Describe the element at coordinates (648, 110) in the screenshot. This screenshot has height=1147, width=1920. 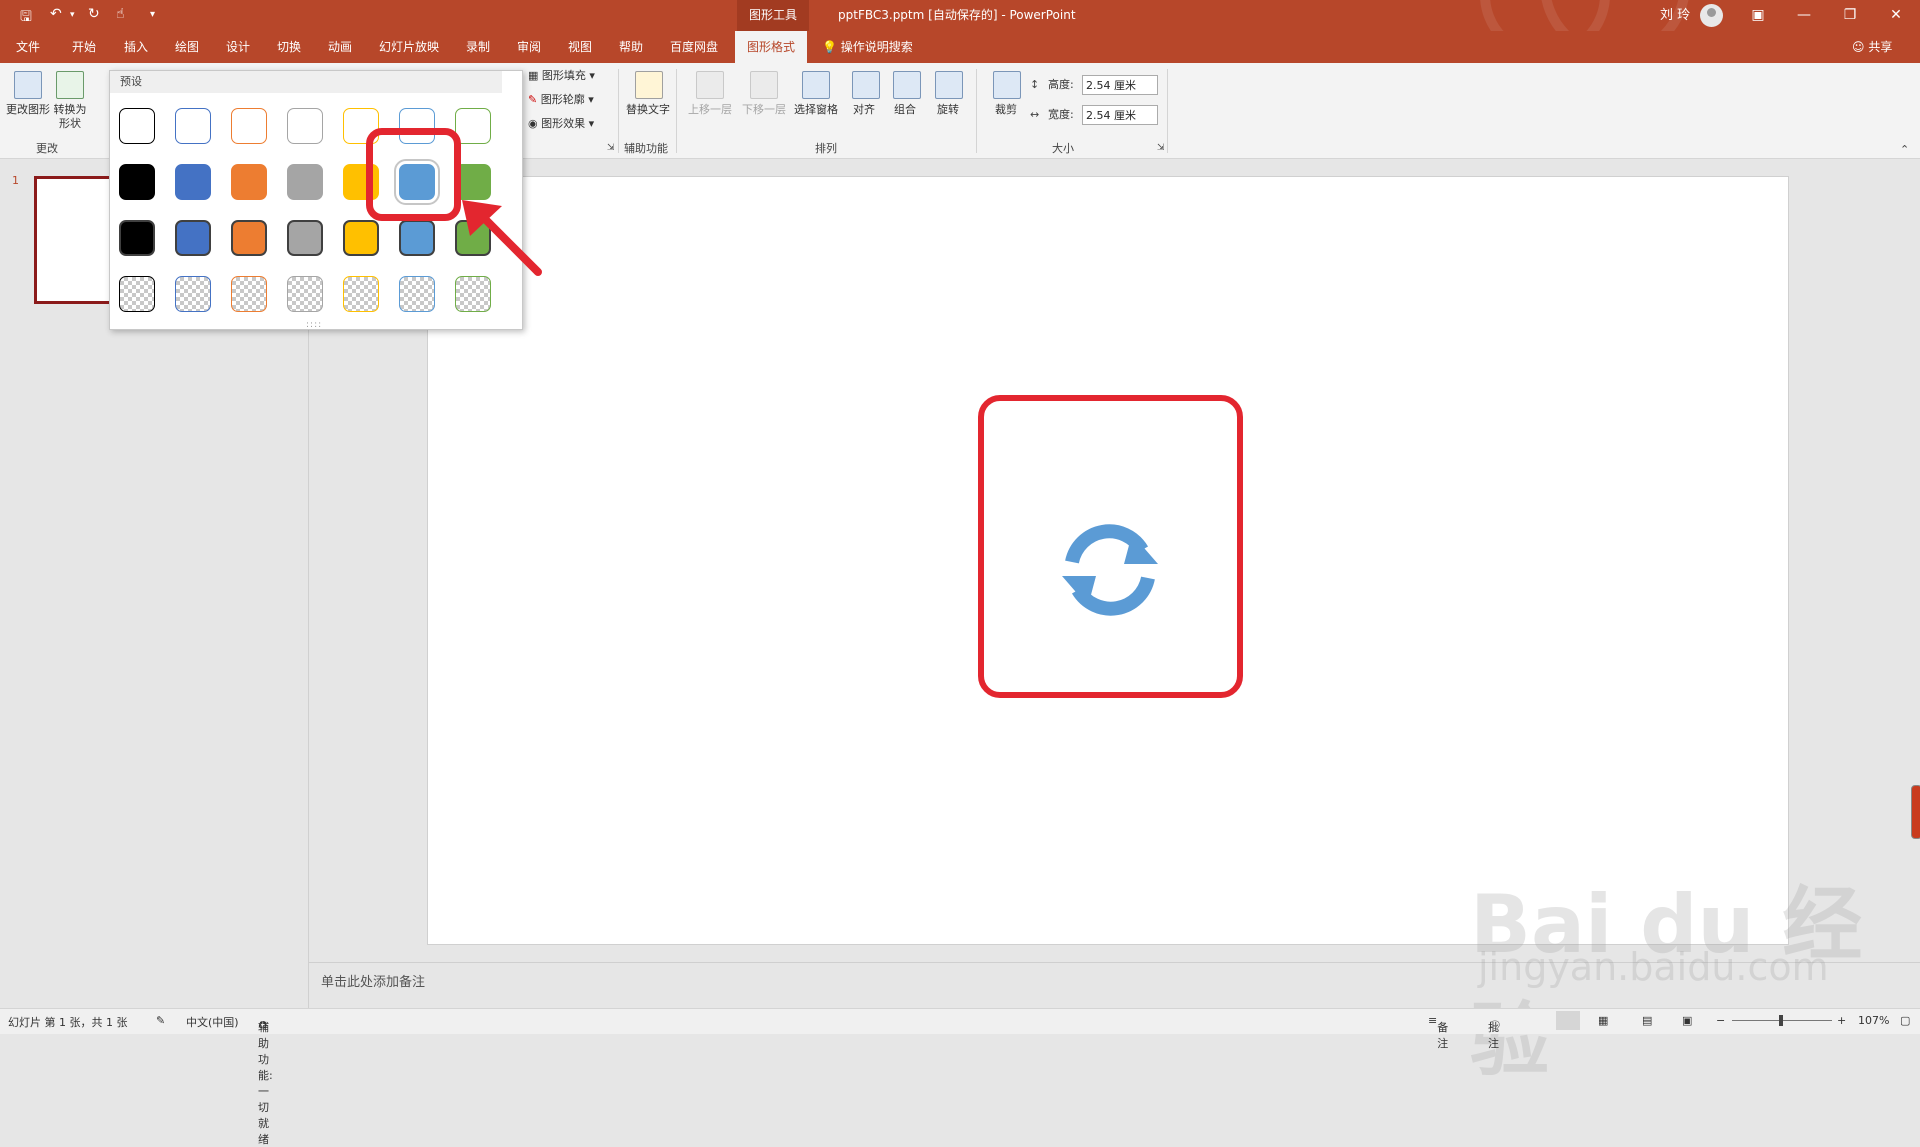
I see `alt-text-button: 替换文字` at that location.